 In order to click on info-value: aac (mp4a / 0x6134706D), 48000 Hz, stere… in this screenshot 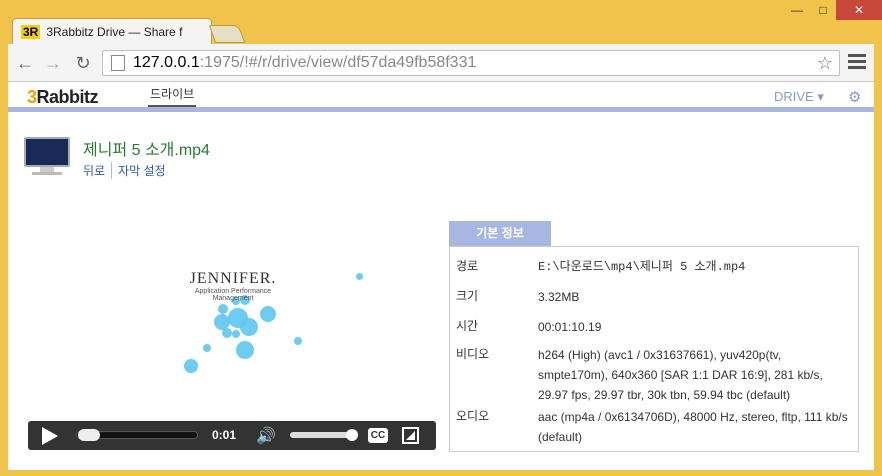, I will do `click(693, 427)`.